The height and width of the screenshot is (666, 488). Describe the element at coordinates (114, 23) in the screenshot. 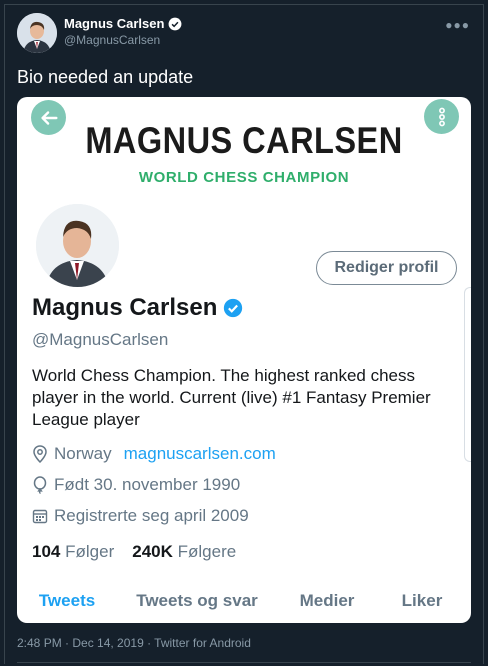

I see `author-name-text: Magnus Carlsen` at that location.